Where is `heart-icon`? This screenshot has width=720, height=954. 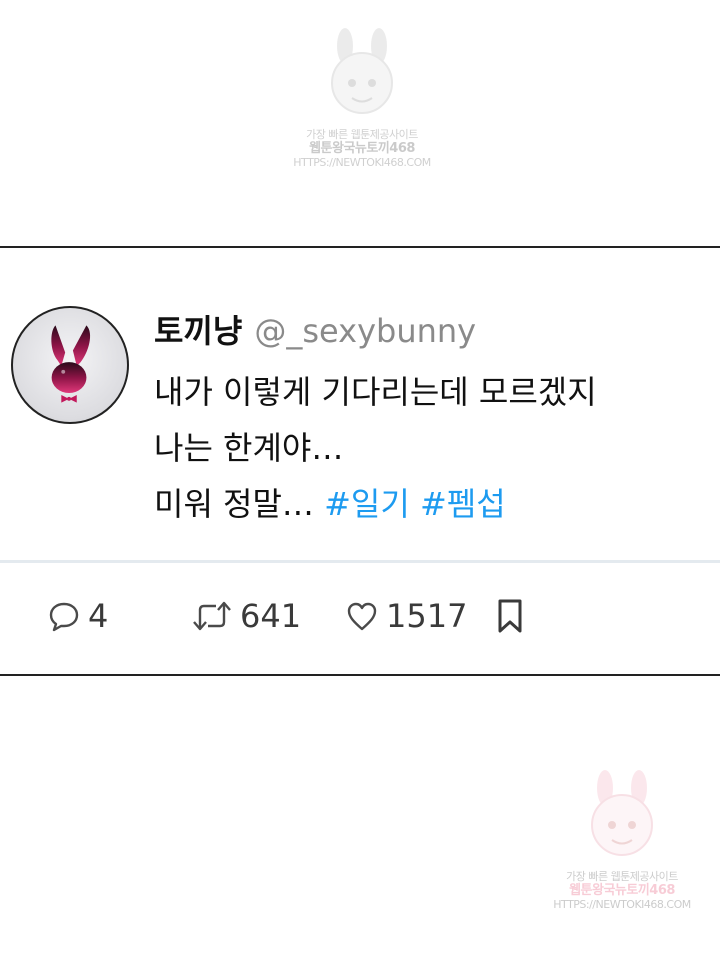
heart-icon is located at coordinates (362, 616).